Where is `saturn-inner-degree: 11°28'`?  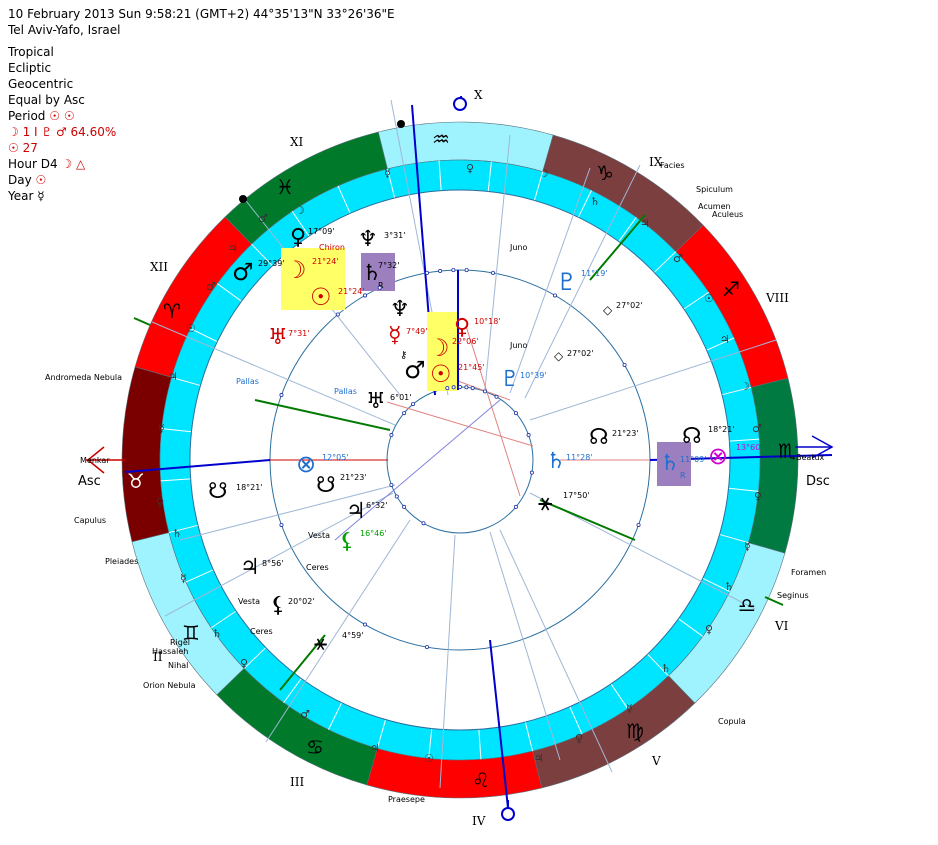 saturn-inner-degree: 11°28' is located at coordinates (579, 457).